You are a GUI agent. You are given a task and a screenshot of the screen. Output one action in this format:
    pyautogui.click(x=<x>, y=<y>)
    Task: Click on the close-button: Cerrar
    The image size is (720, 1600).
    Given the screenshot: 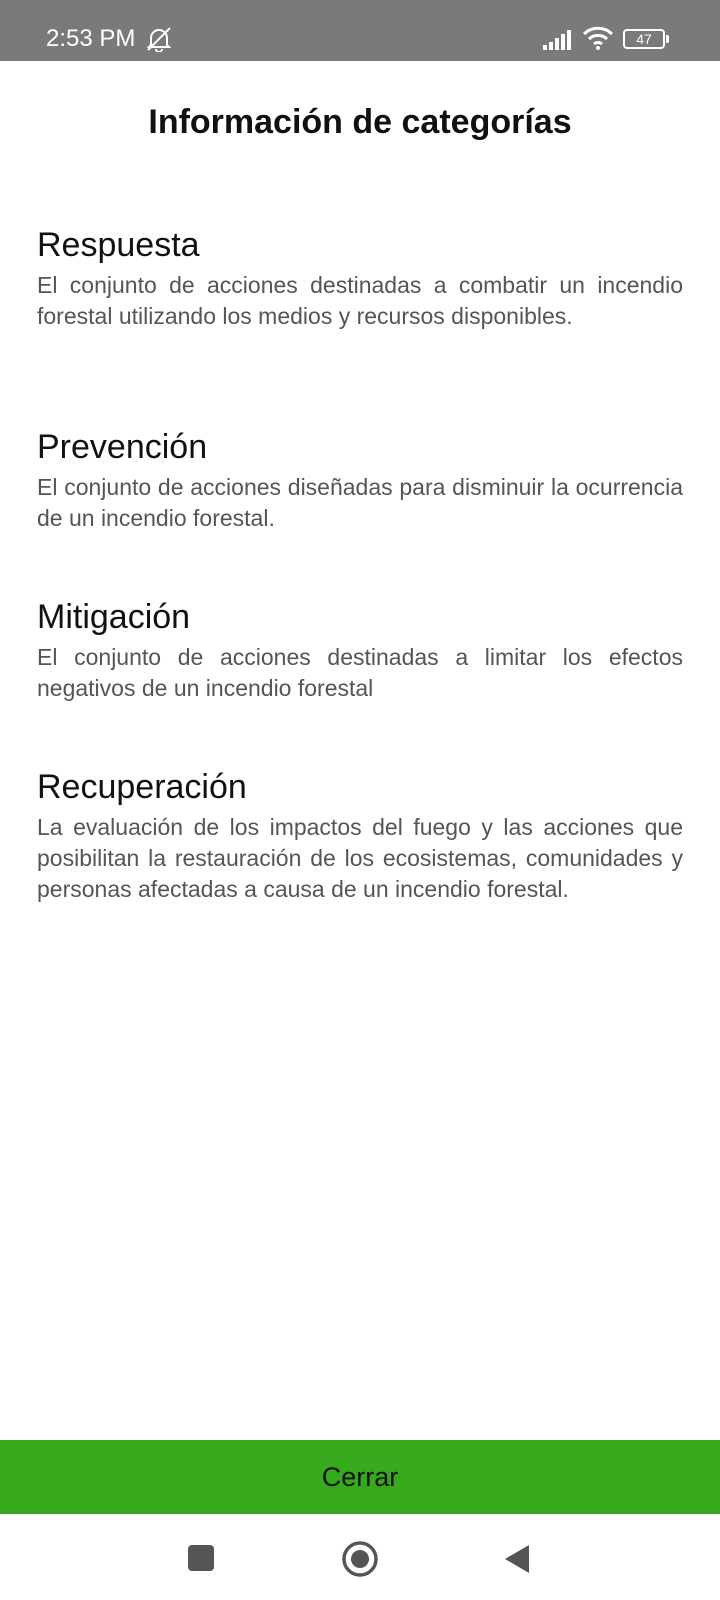 What is the action you would take?
    pyautogui.click(x=360, y=1477)
    